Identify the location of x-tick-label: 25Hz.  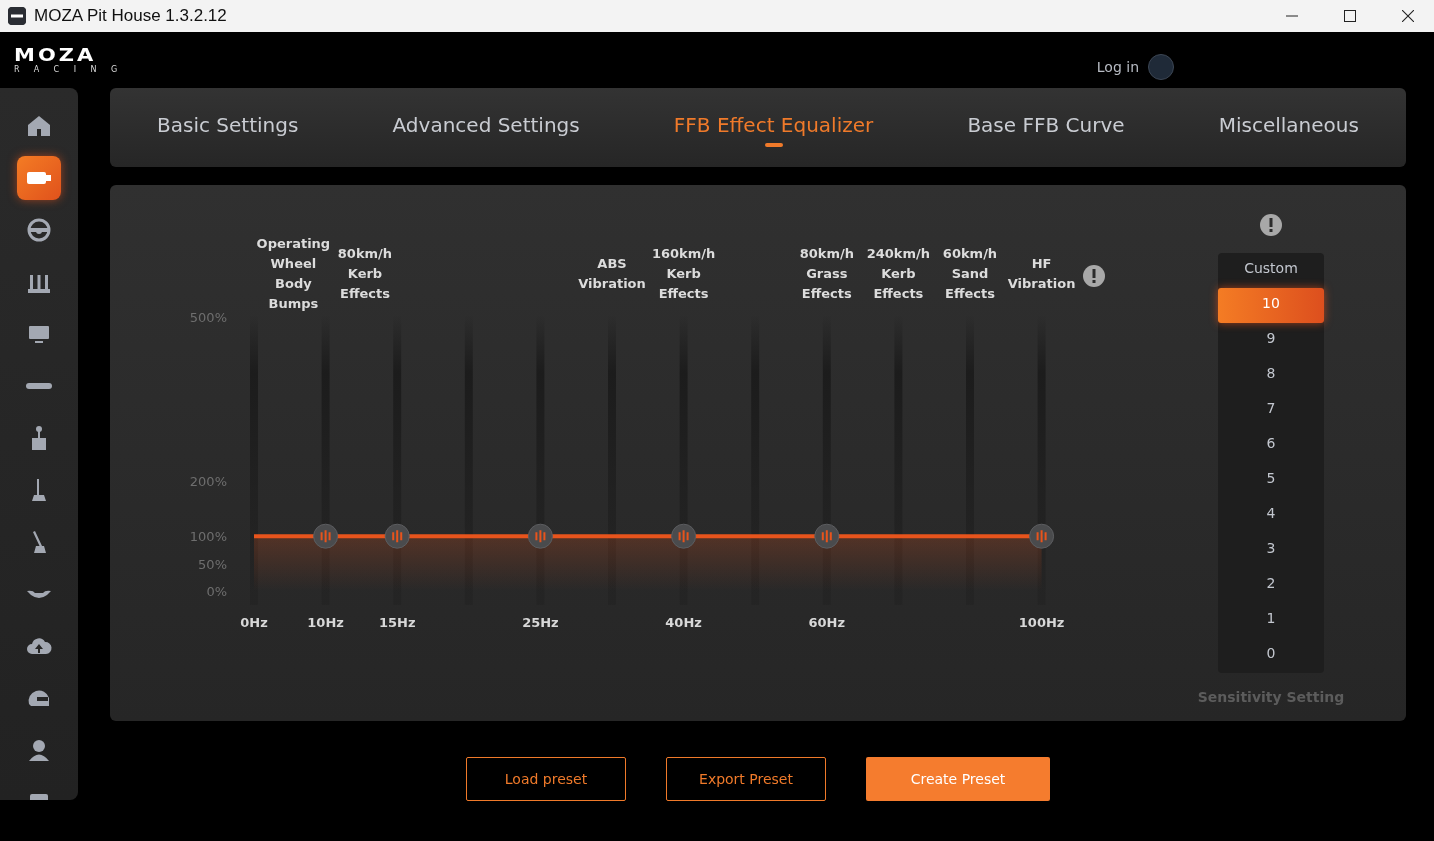
(540, 622).